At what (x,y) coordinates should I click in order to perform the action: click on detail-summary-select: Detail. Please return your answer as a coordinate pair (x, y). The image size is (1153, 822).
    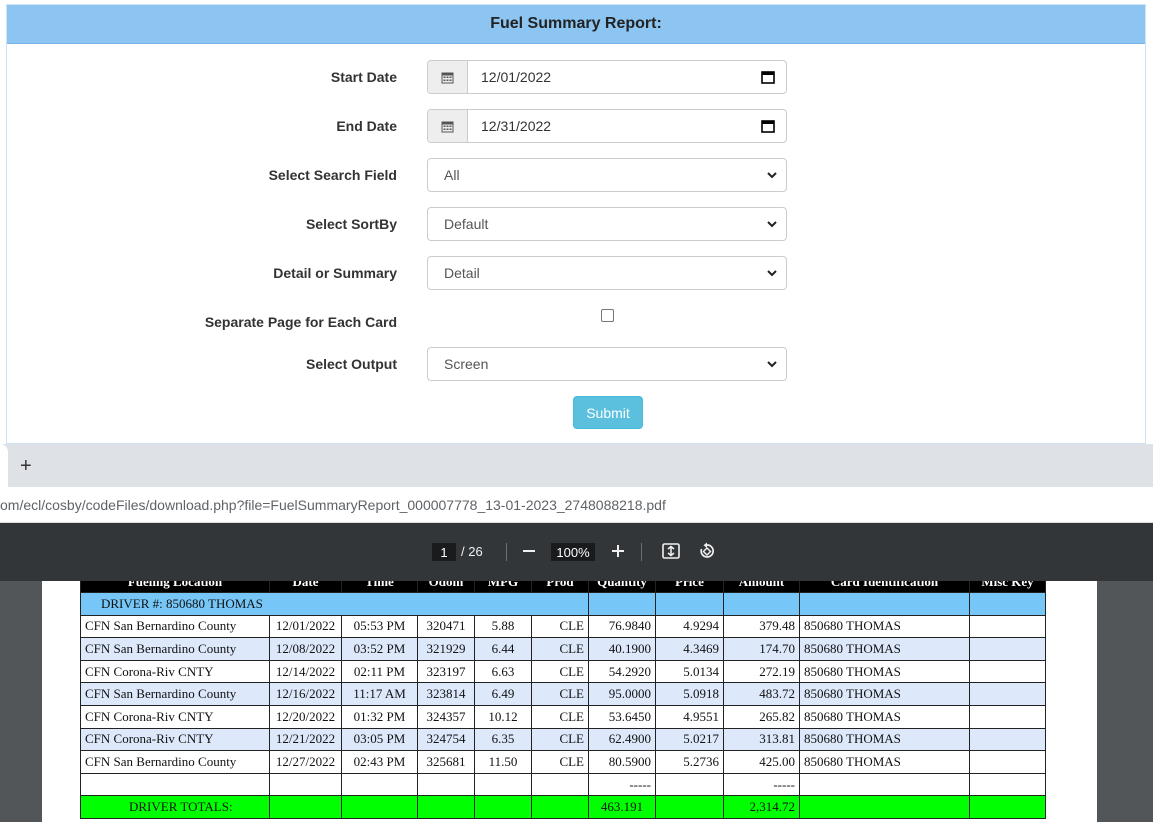
    Looking at the image, I should click on (607, 273).